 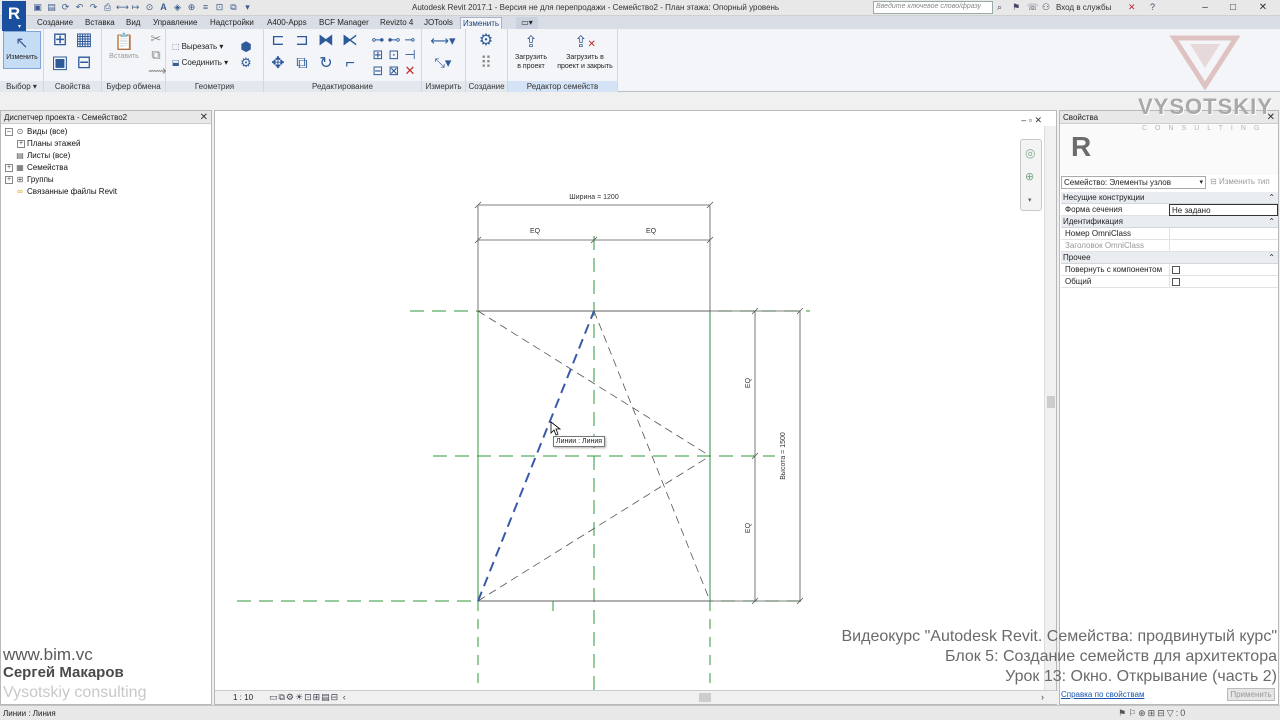 I want to click on trim-extend-icon: ⌐, so click(x=350, y=66).